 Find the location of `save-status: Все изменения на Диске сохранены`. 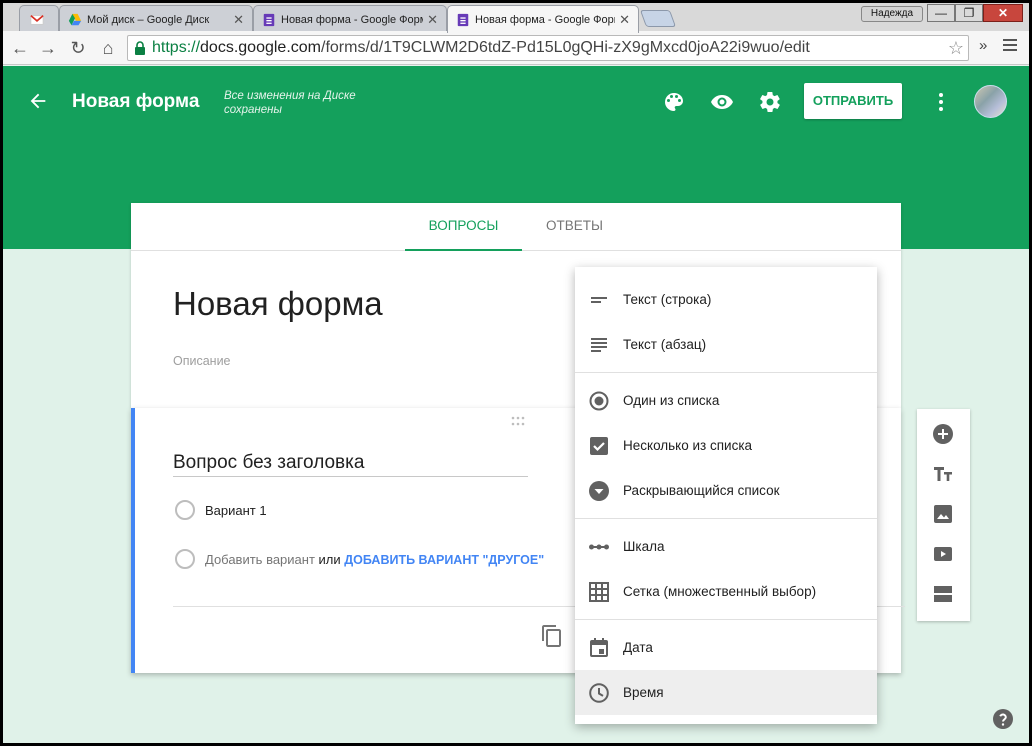

save-status: Все изменения на Диске сохранены is located at coordinates (290, 103).